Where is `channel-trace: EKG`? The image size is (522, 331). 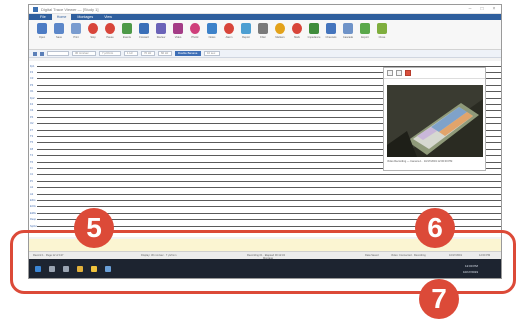 channel-trace: EKG is located at coordinates (265, 200).